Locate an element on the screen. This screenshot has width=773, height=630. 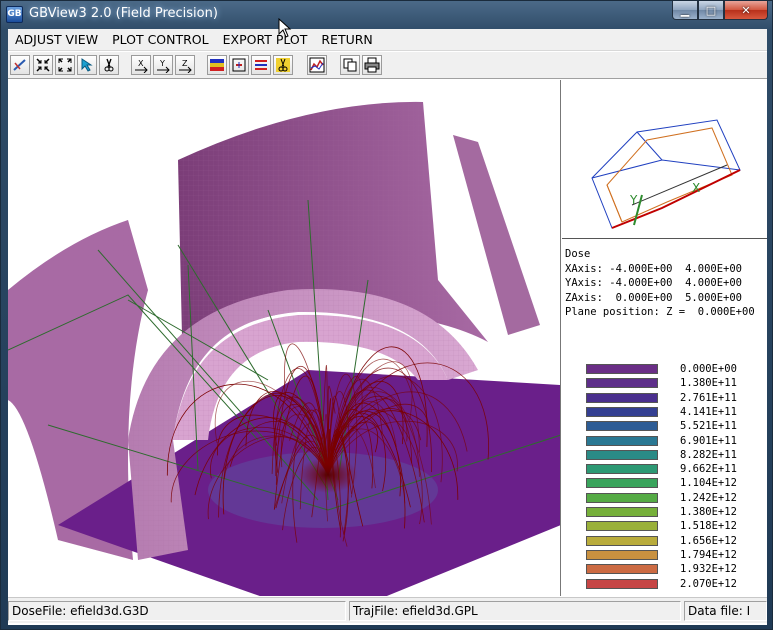
menu-adjust-view: ADJUST VIEW is located at coordinates (56, 40).